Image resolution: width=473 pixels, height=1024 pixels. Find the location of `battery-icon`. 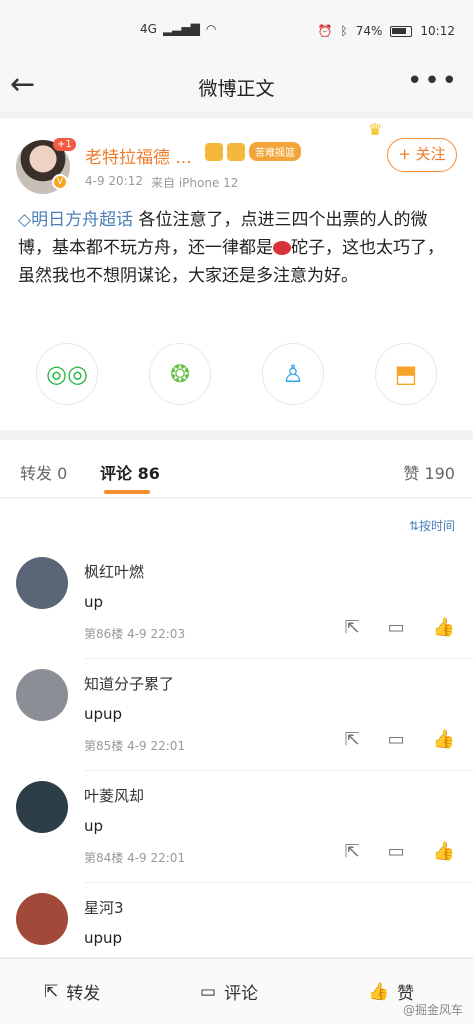

battery-icon is located at coordinates (401, 31).